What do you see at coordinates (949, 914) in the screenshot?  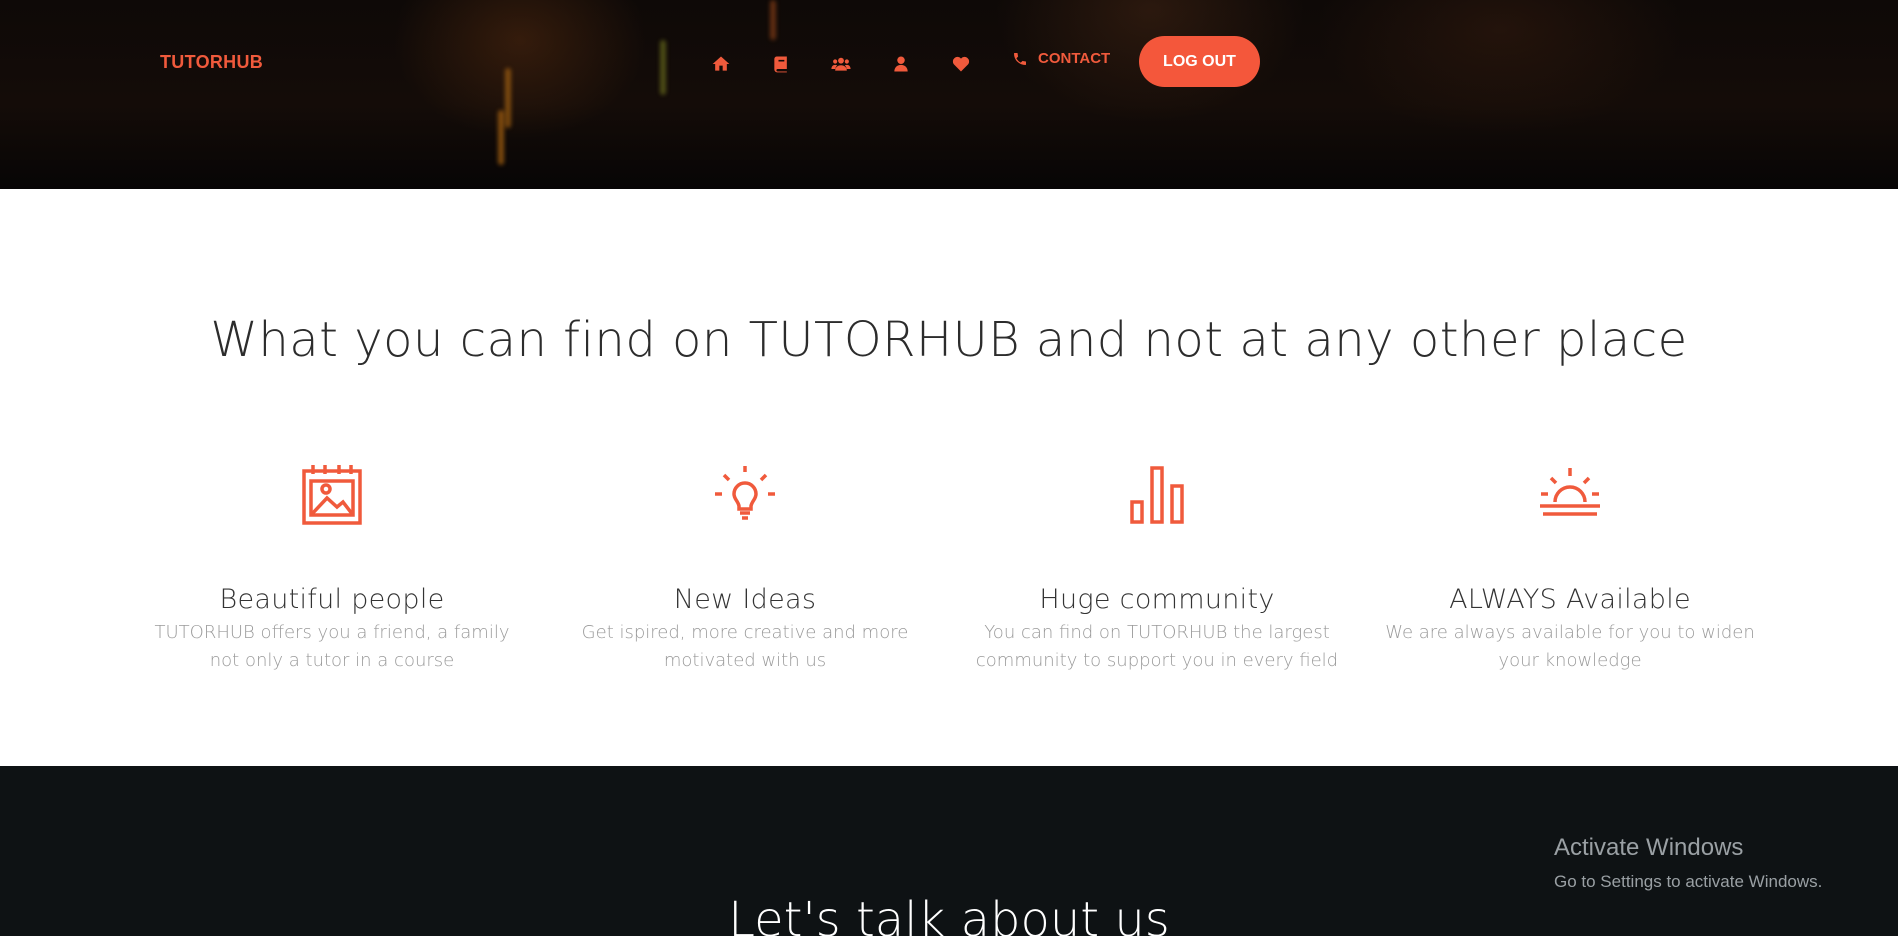 I see `about-title: Let's talk about us` at bounding box center [949, 914].